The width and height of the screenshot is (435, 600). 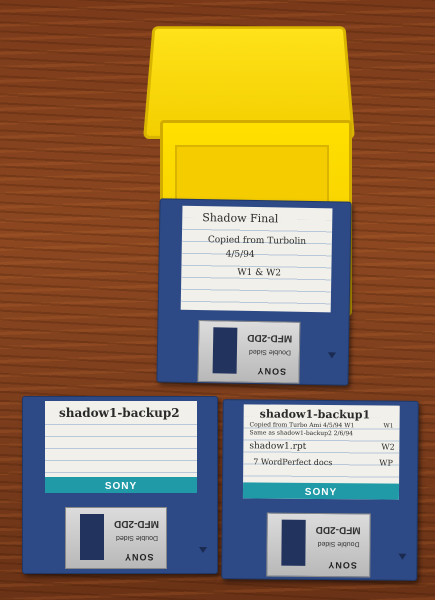 I want to click on label-line-1: shadow1-backup1, so click(x=315, y=414).